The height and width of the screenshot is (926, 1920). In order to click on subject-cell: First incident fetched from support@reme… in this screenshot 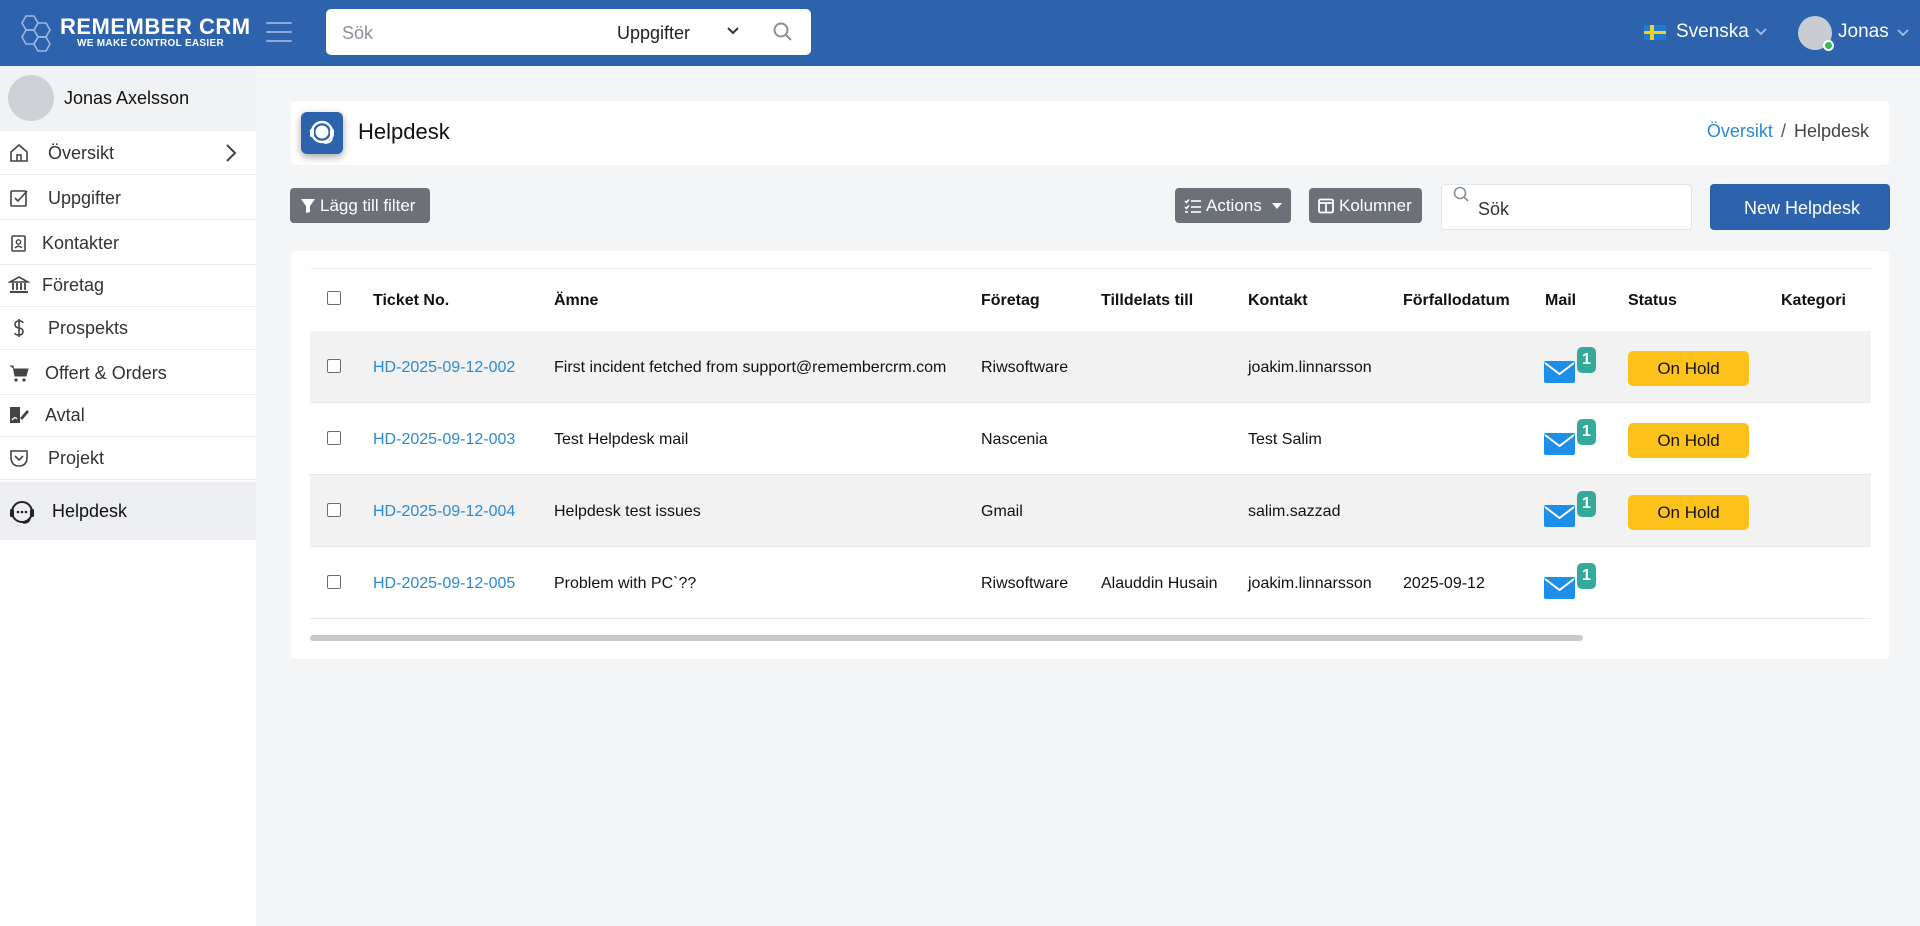, I will do `click(750, 367)`.